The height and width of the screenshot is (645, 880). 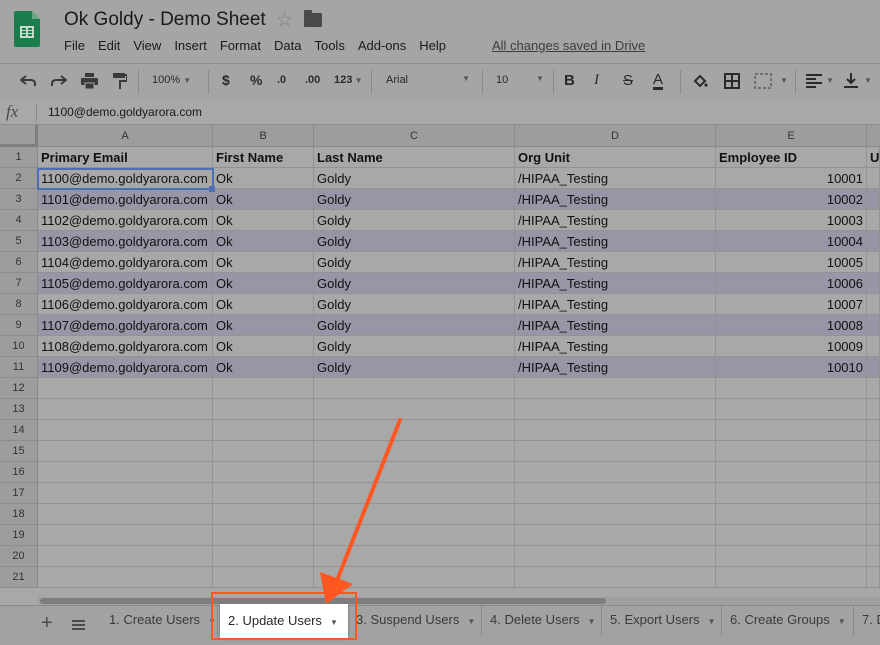 What do you see at coordinates (19, 283) in the screenshot?
I see `row-header: 7` at bounding box center [19, 283].